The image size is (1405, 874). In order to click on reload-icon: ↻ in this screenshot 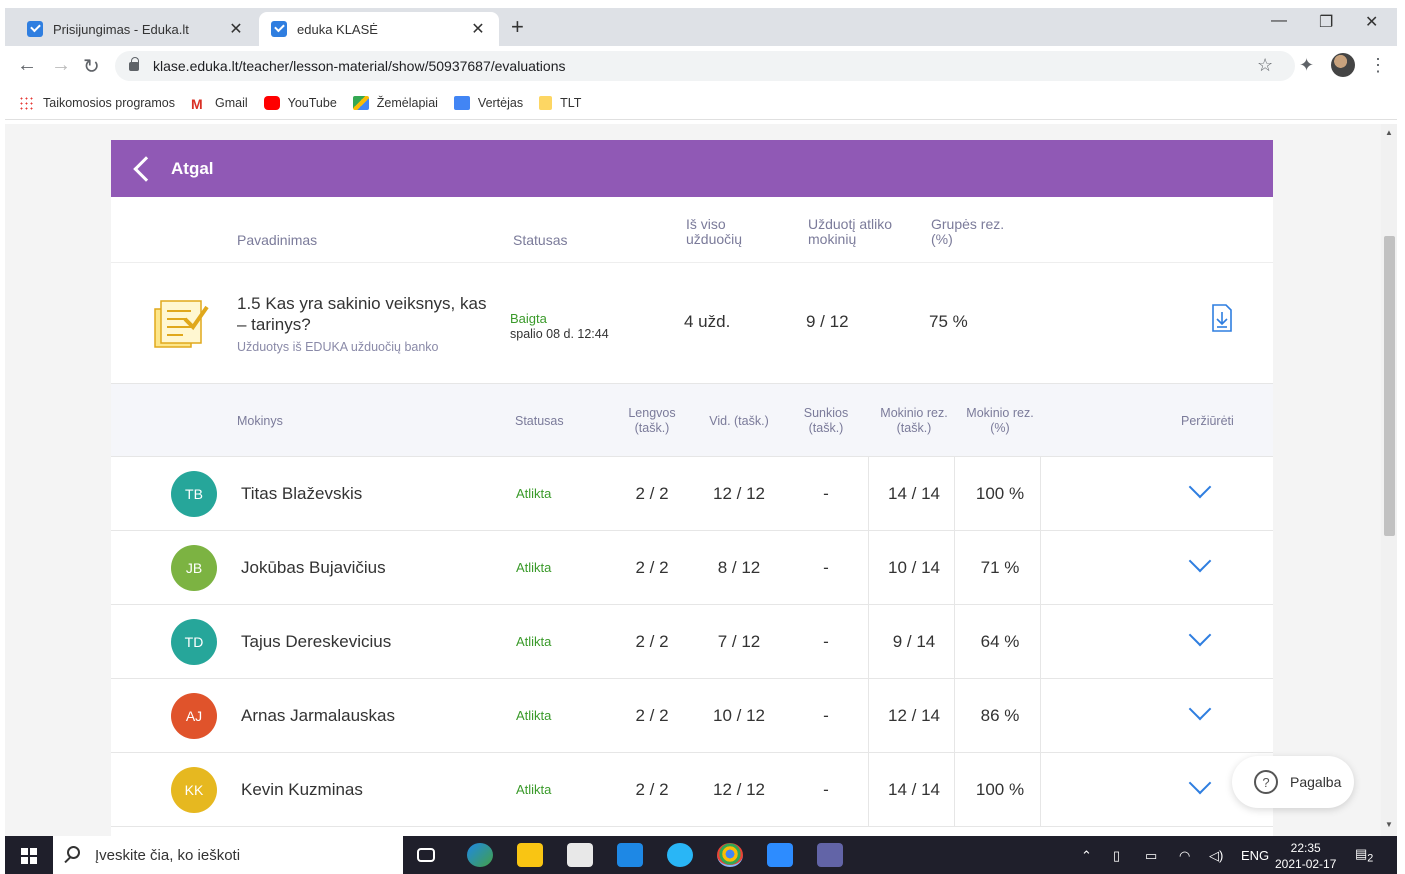, I will do `click(91, 66)`.